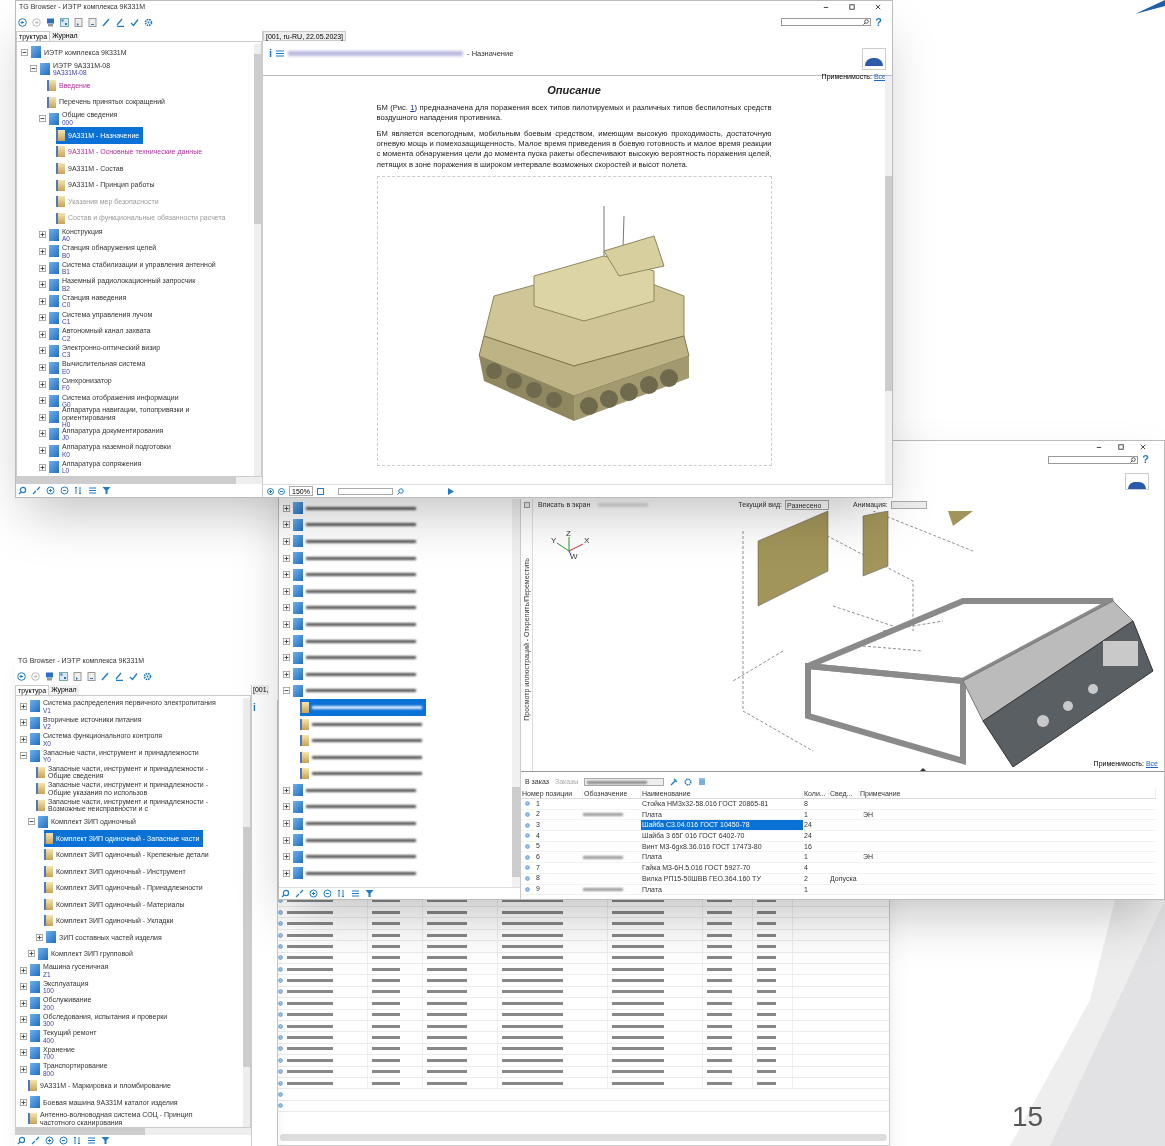  Describe the element at coordinates (92, 22) in the screenshot. I see `collapse-all-icon` at that location.